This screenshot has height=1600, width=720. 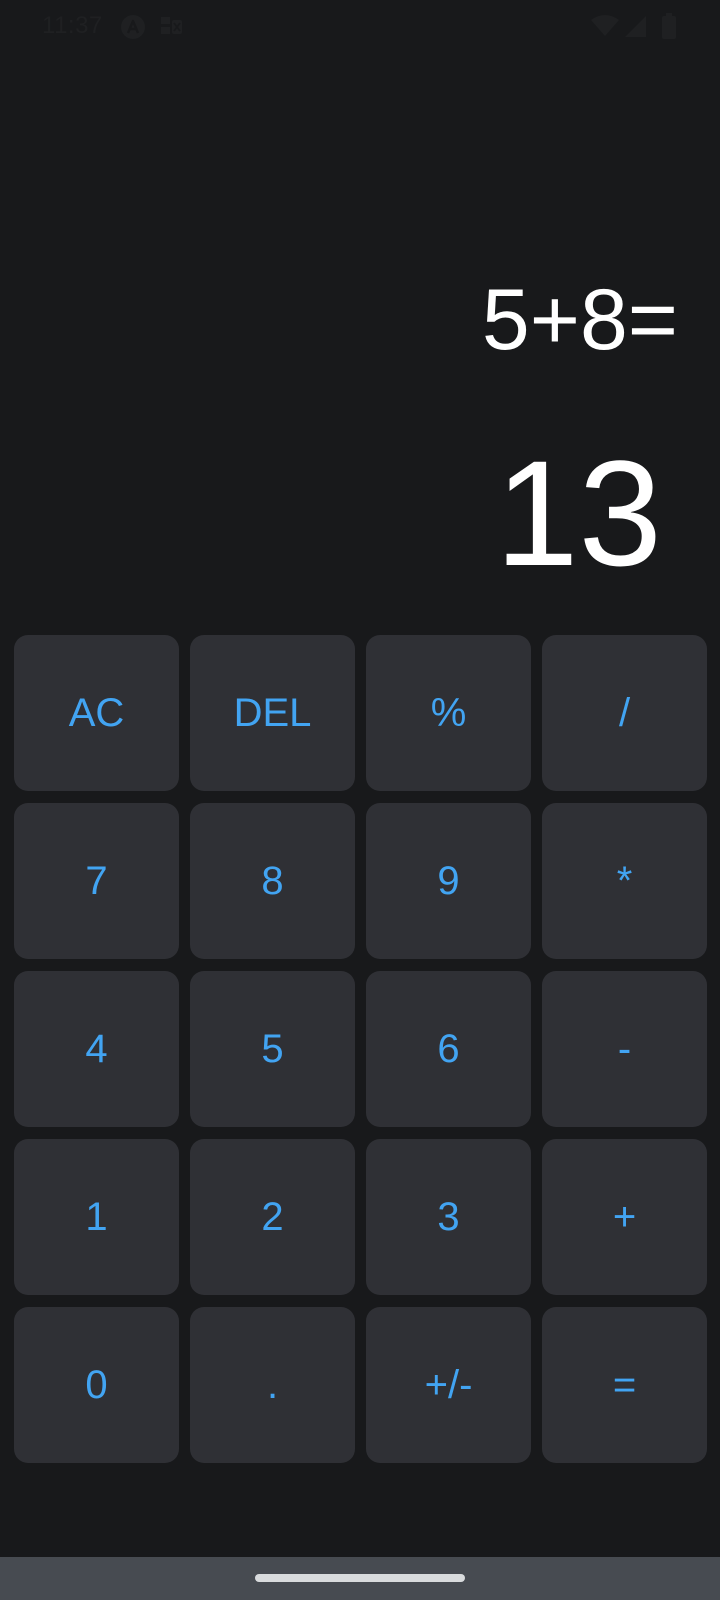 I want to click on wifi-icon, so click(x=605, y=28).